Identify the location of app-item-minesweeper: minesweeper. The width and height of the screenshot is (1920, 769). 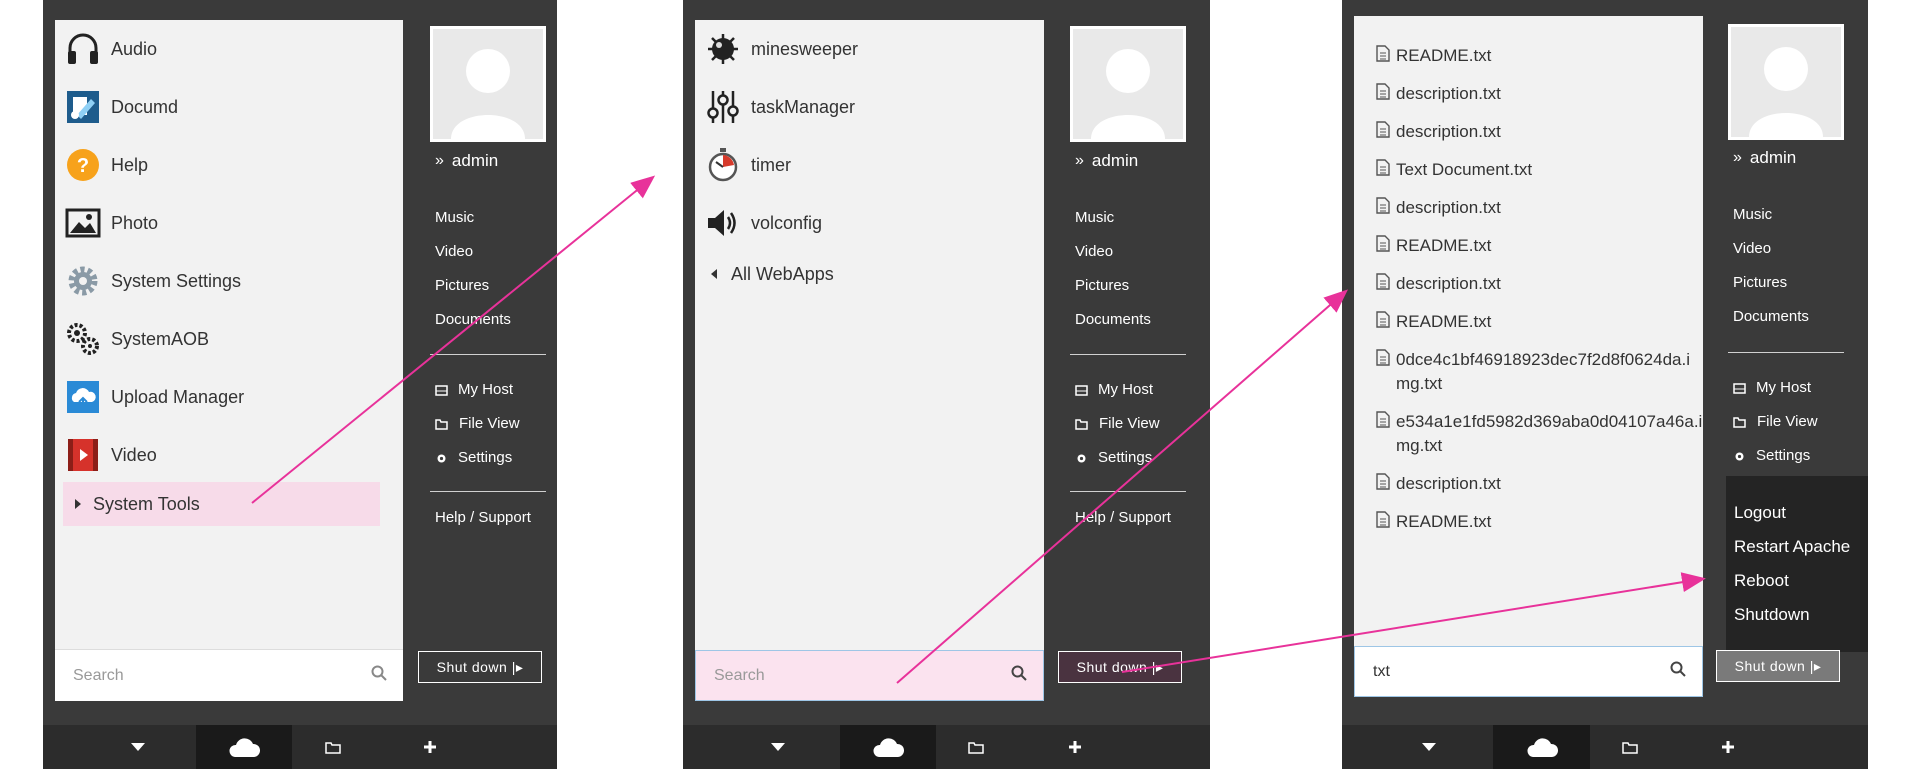
(869, 49).